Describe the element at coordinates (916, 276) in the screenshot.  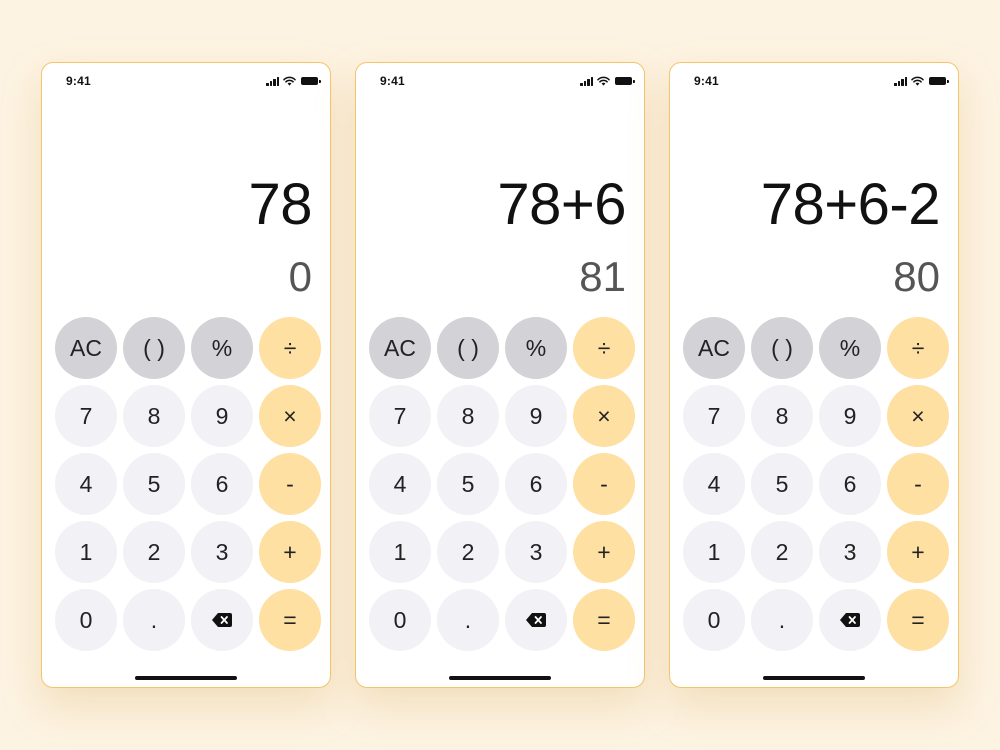
I see `result-display: 80` at that location.